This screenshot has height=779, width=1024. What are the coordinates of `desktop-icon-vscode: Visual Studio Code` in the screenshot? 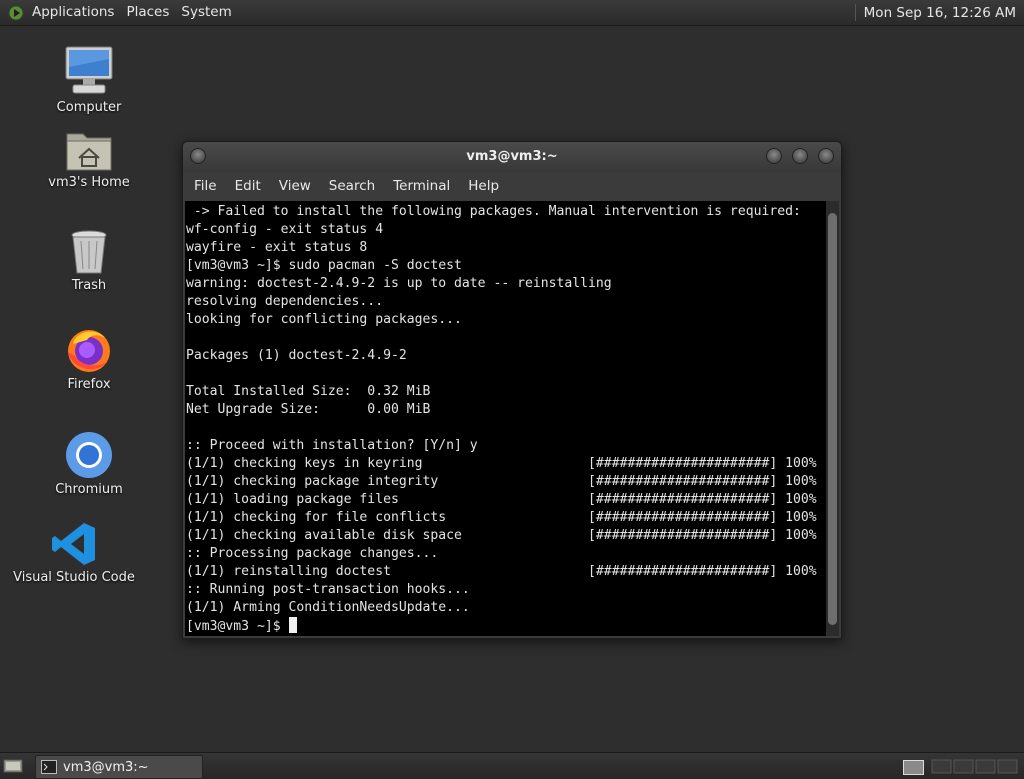 It's located at (74, 553).